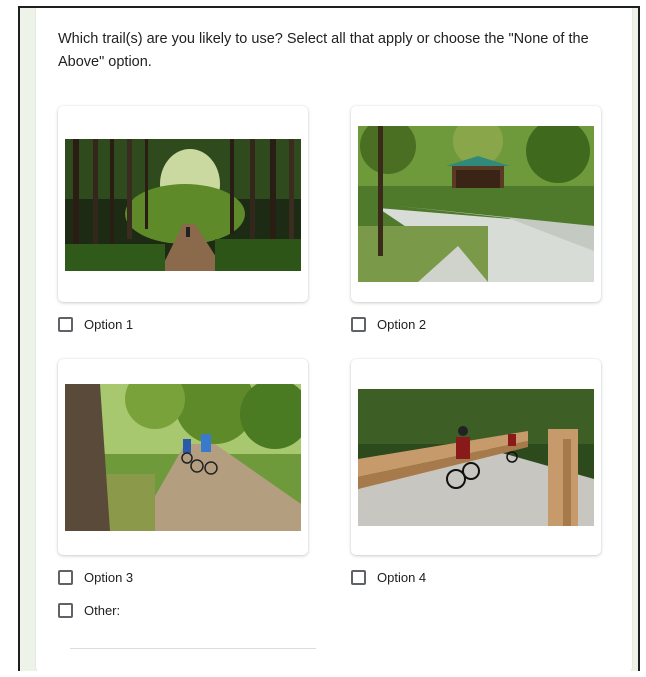 This screenshot has height=677, width=646. I want to click on option-4-image, so click(476, 457).